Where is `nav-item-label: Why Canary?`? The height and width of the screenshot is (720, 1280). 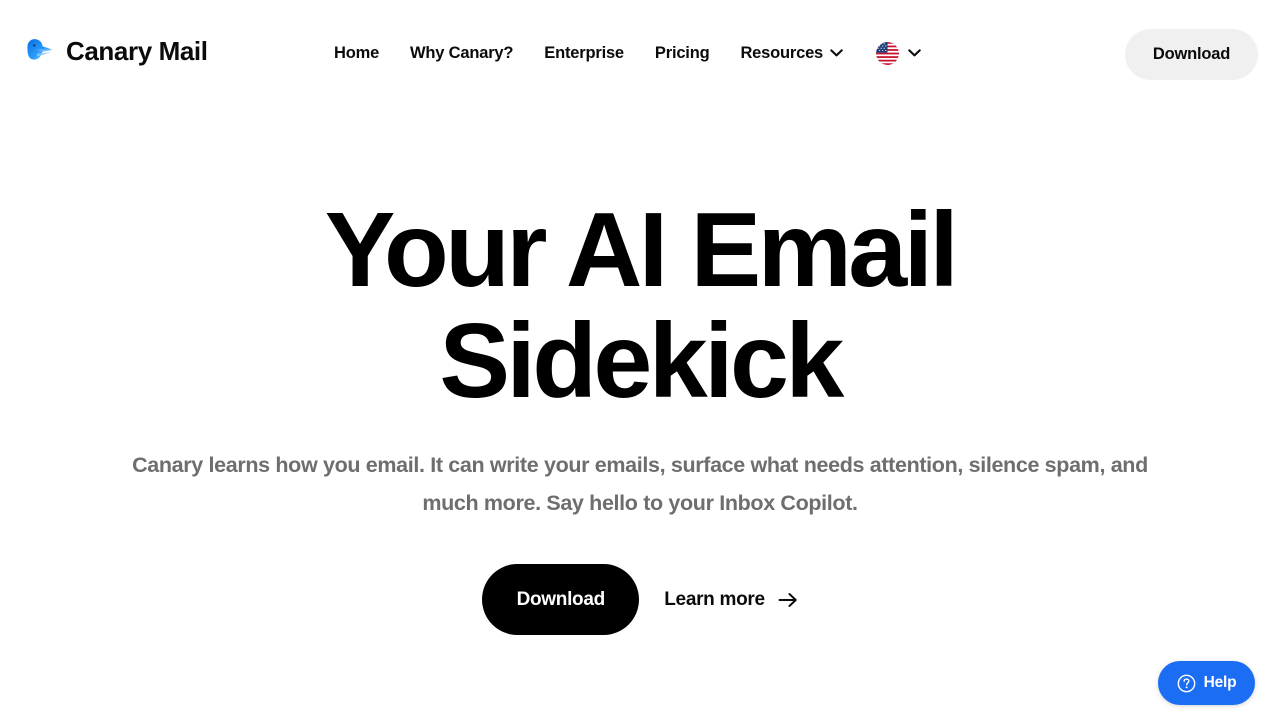 nav-item-label: Why Canary? is located at coordinates (462, 53).